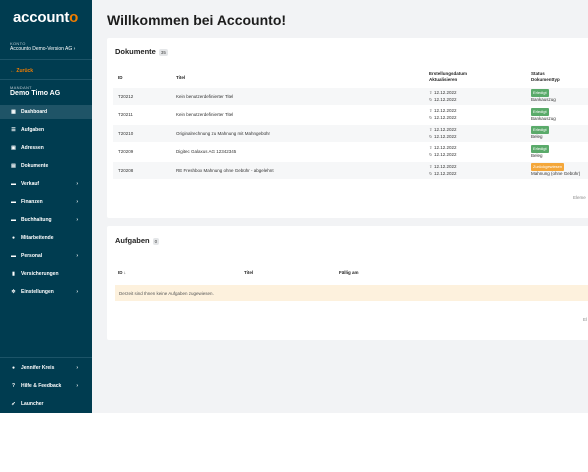 The height and width of the screenshot is (472, 588). I want to click on sidebar-item-label: Aufgaben, so click(33, 130).